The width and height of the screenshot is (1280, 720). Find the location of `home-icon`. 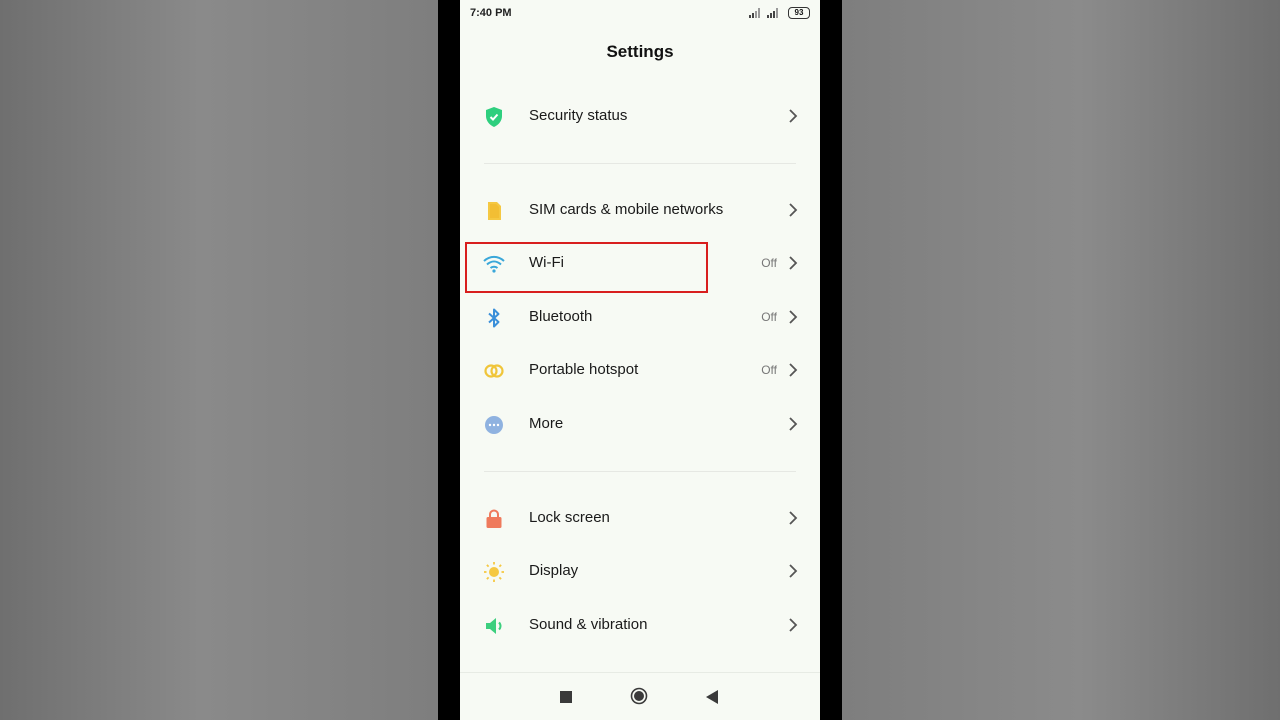

home-icon is located at coordinates (639, 696).